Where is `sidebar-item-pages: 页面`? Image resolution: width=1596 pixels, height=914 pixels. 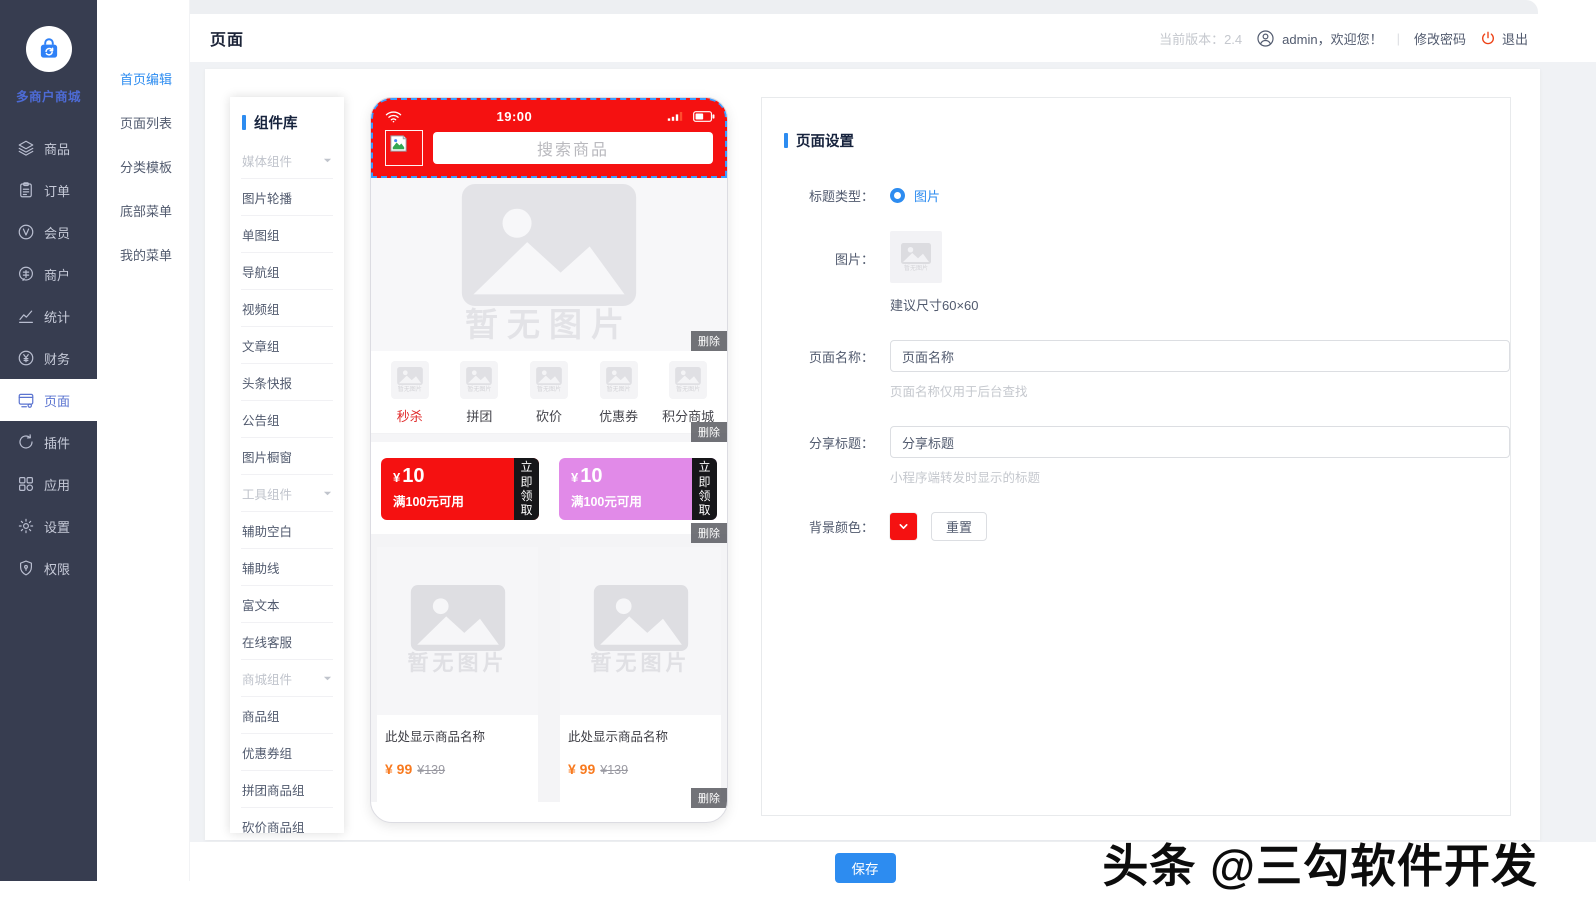 sidebar-item-pages: 页面 is located at coordinates (48, 400).